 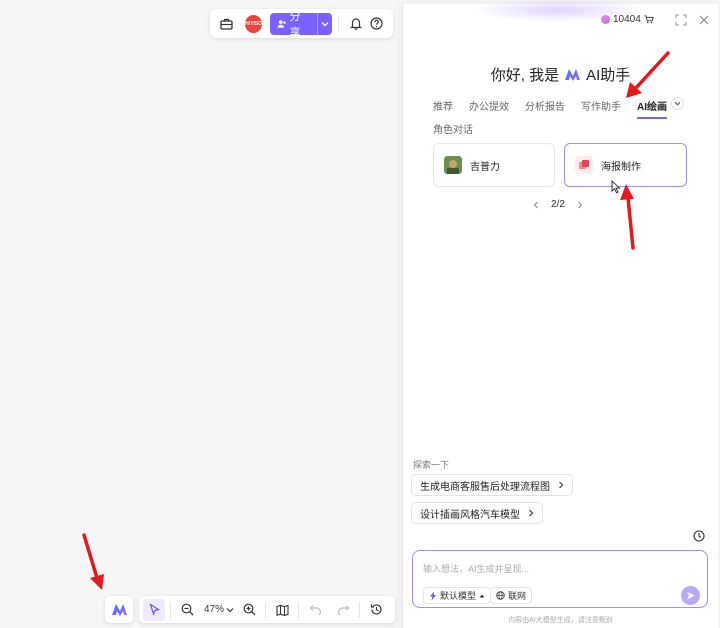 What do you see at coordinates (253, 23) in the screenshot?
I see `avatar: HIYISO` at bounding box center [253, 23].